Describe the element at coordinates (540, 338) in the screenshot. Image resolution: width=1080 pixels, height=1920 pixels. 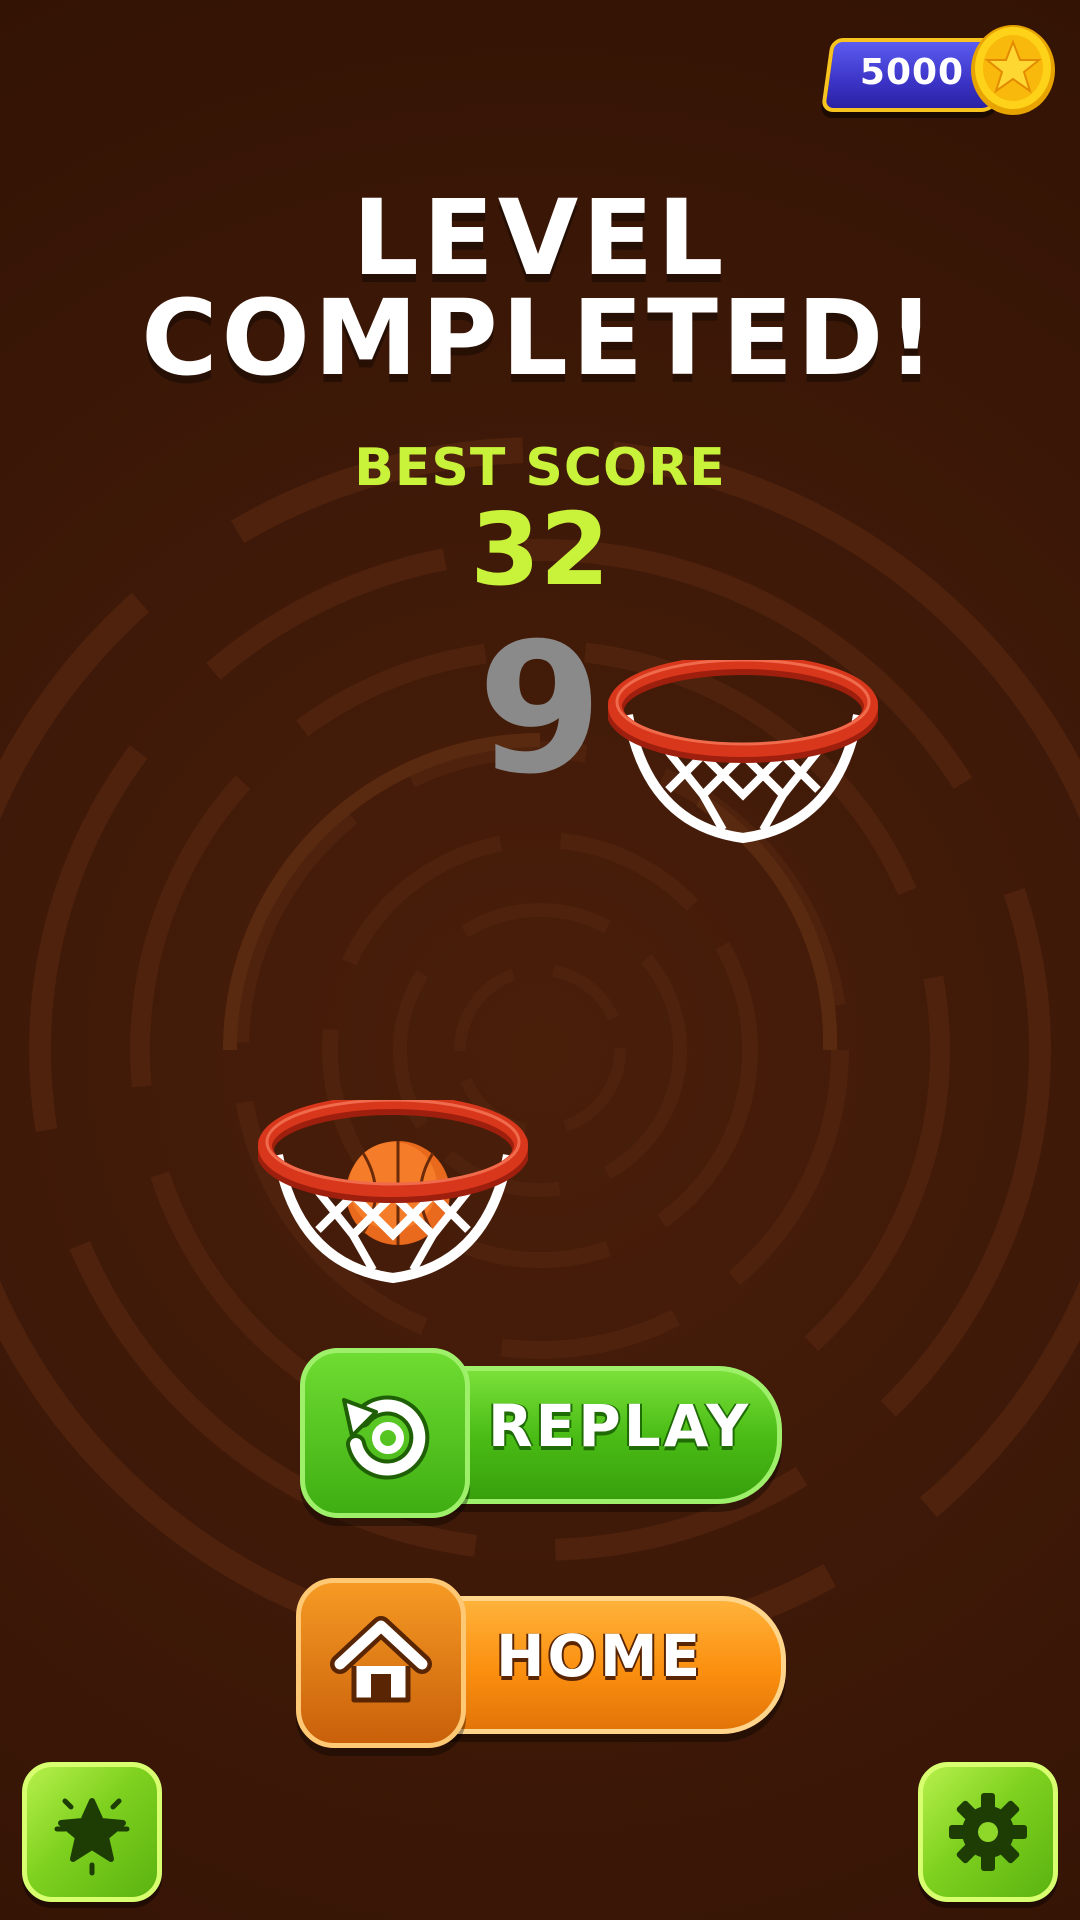
I see `title-line-2: COMPLETED!` at that location.